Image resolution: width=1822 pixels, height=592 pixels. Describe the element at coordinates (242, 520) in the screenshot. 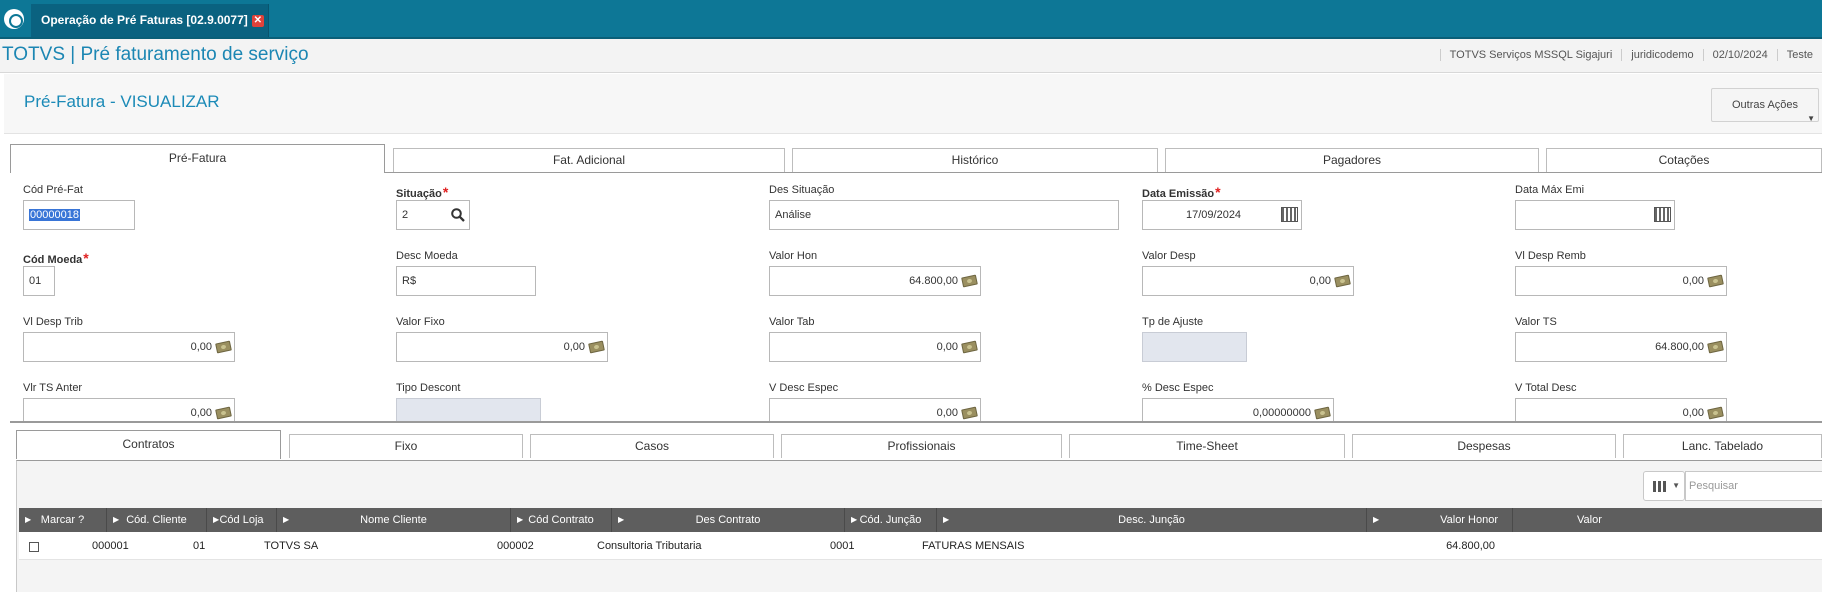

I see `col-cod-loja: ▶ Cód Loja` at that location.